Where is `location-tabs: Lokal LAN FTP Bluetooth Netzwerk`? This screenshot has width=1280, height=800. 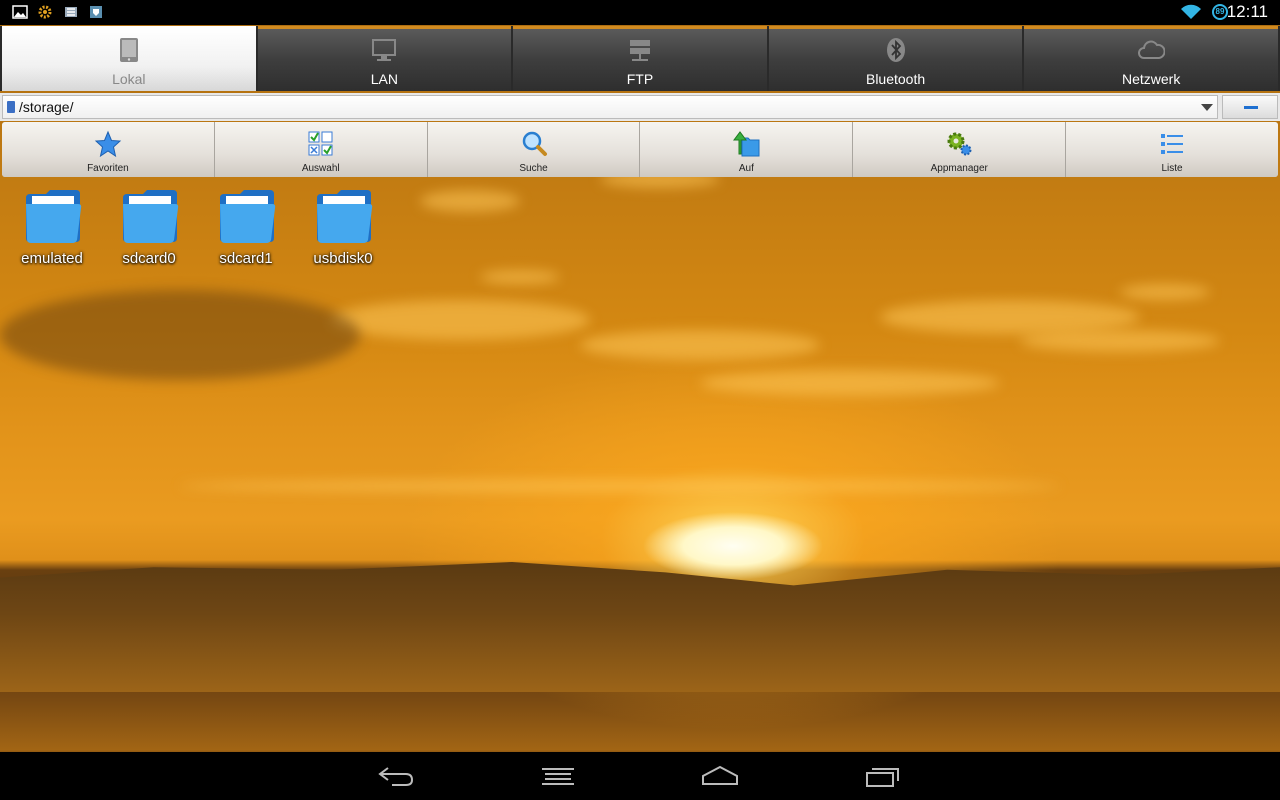 location-tabs: Lokal LAN FTP Bluetooth Netzwerk is located at coordinates (640, 58).